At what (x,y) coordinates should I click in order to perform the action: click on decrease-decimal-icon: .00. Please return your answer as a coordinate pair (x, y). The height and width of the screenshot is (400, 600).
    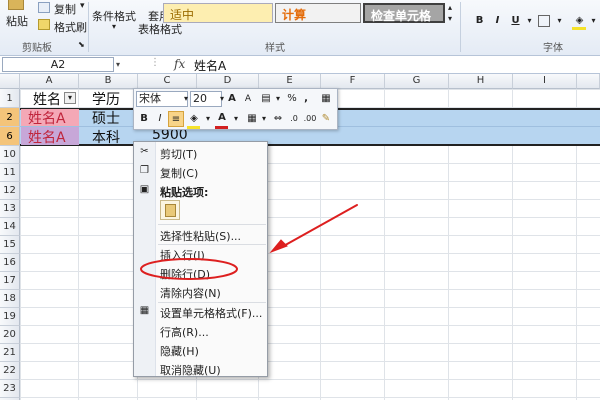
    Looking at the image, I should click on (310, 119).